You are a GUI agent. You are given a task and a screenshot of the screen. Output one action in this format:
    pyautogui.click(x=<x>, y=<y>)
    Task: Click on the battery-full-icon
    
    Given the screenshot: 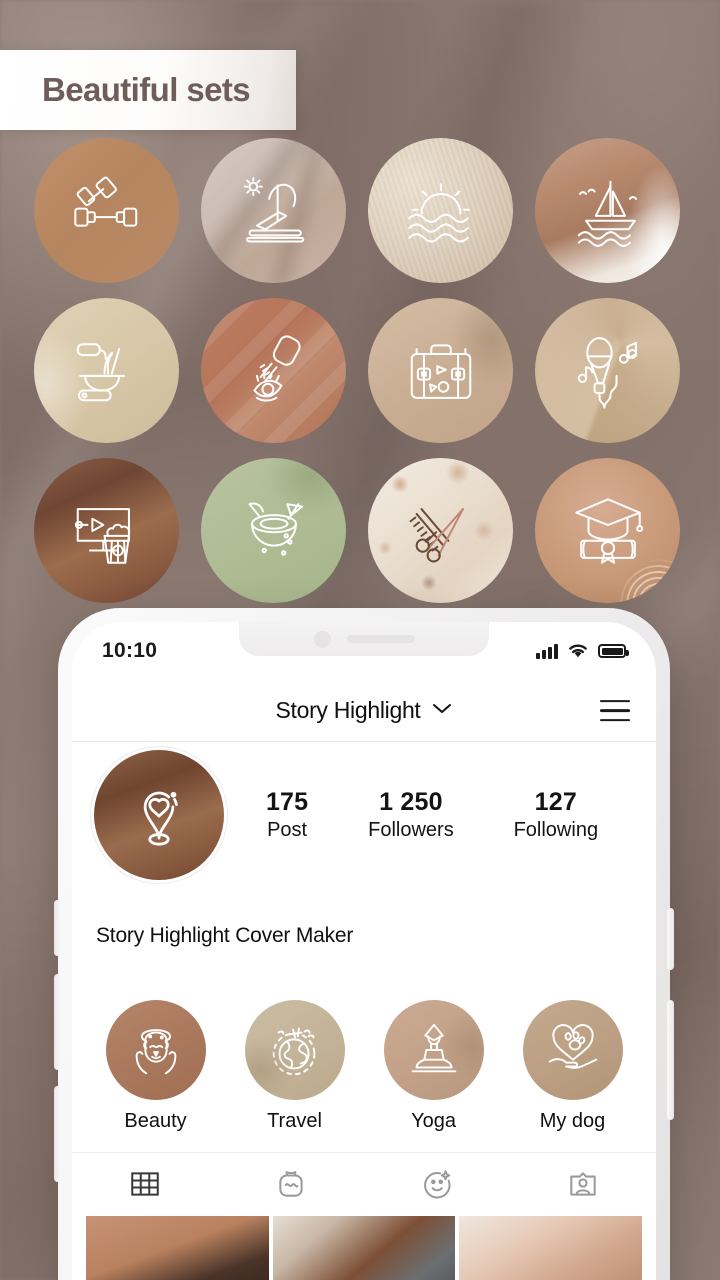 What is the action you would take?
    pyautogui.click(x=613, y=651)
    